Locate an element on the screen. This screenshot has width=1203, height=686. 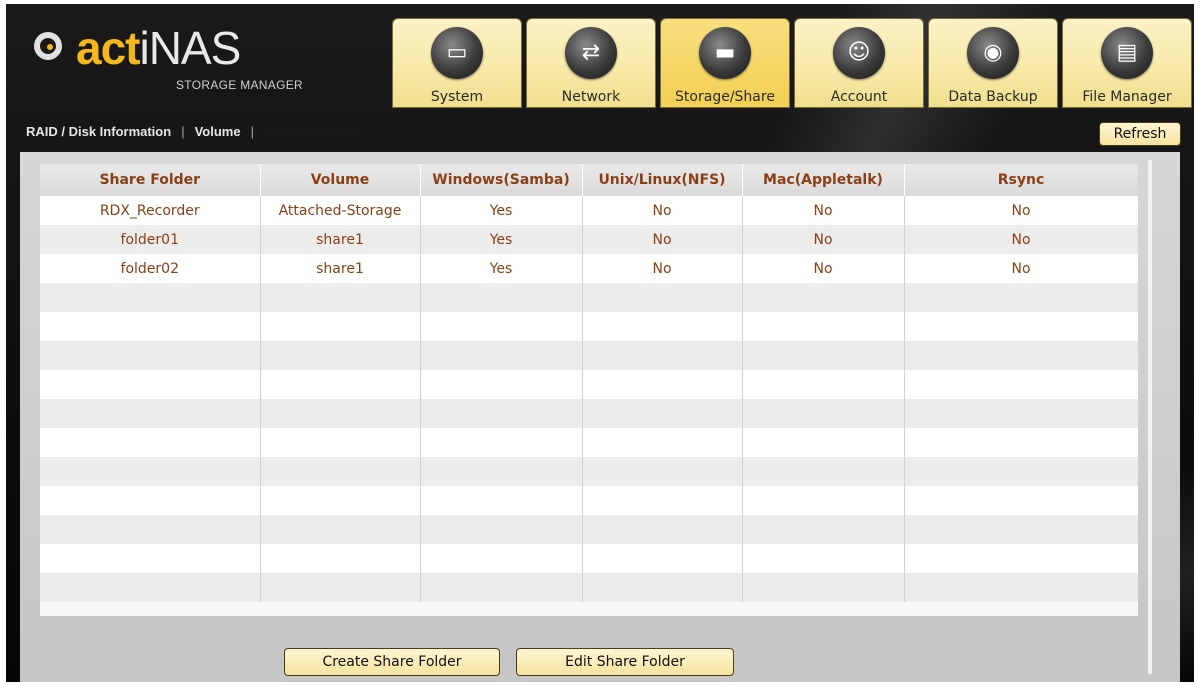
table-row: RDX_Recorder Attached-Storage Yes No No No is located at coordinates (589, 210).